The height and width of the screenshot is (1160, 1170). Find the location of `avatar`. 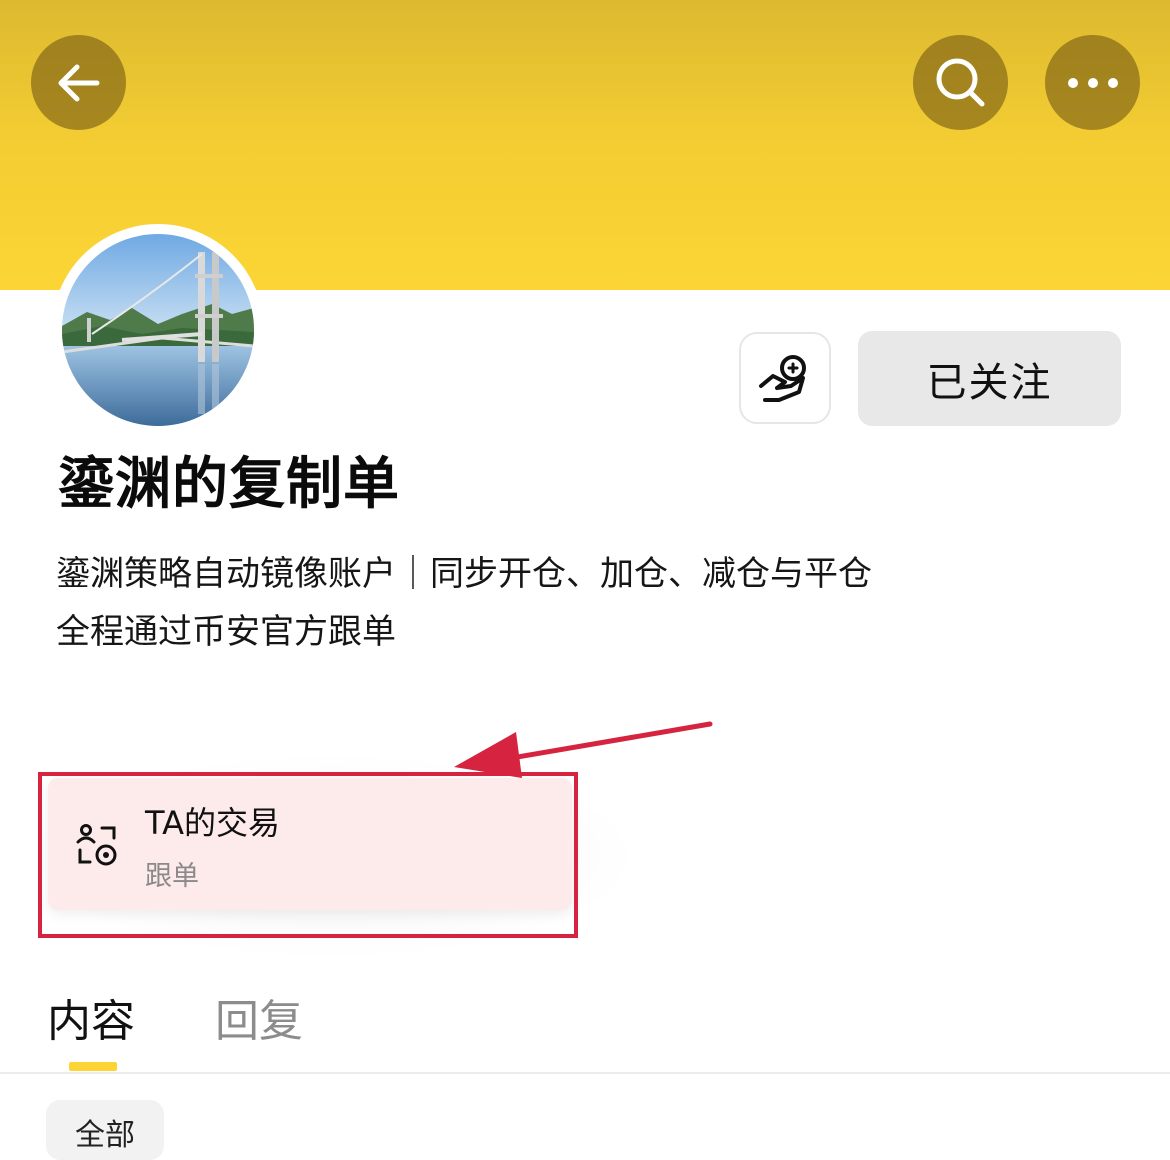

avatar is located at coordinates (158, 330).